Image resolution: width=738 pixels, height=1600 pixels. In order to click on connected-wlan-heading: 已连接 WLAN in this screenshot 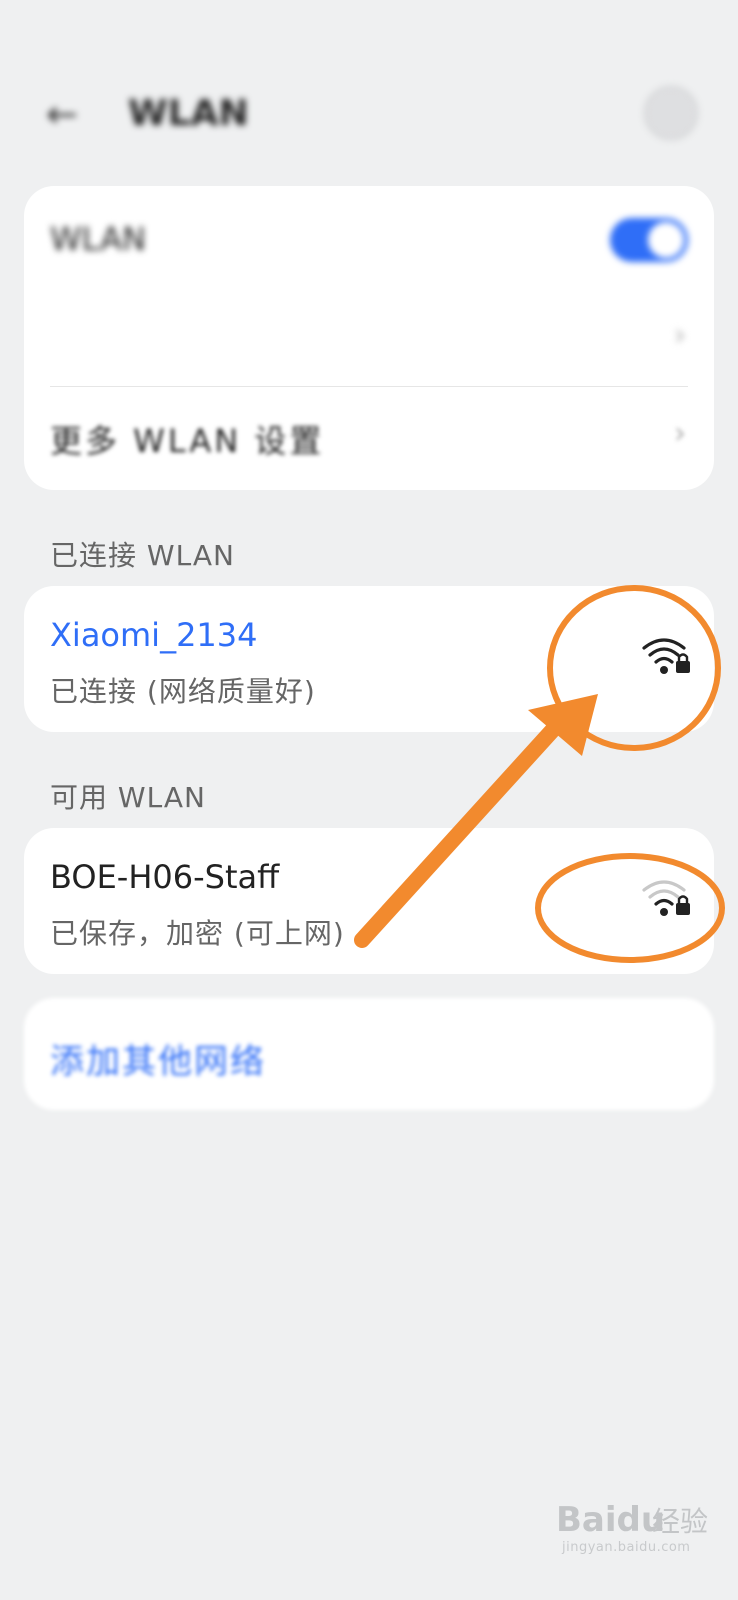, I will do `click(142, 555)`.